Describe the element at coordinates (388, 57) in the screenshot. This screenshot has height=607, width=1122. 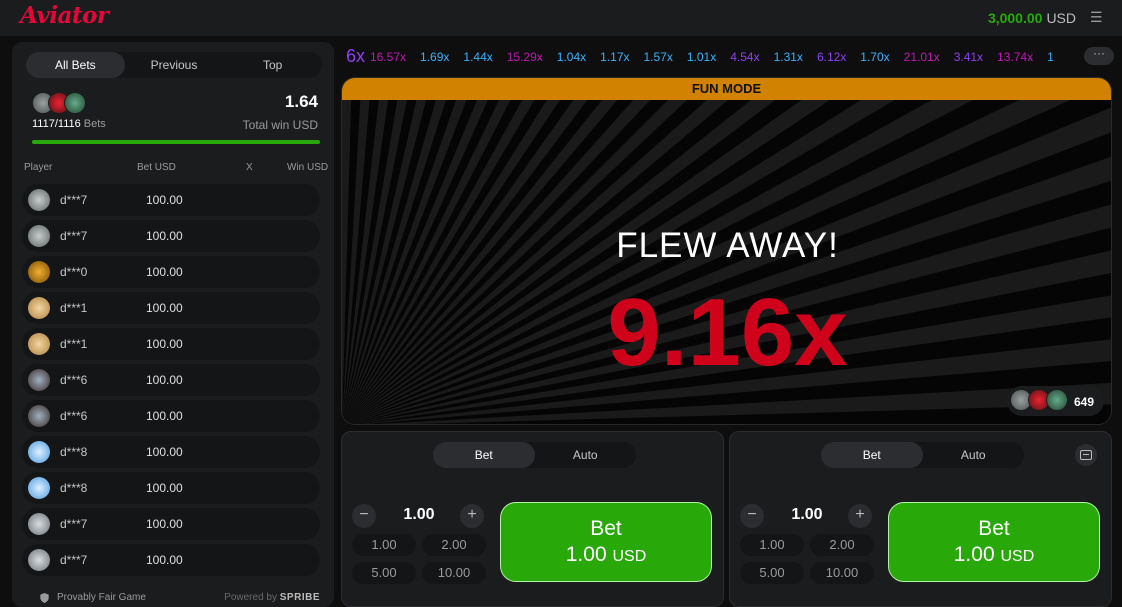
I see `history-item: 16.57x` at that location.